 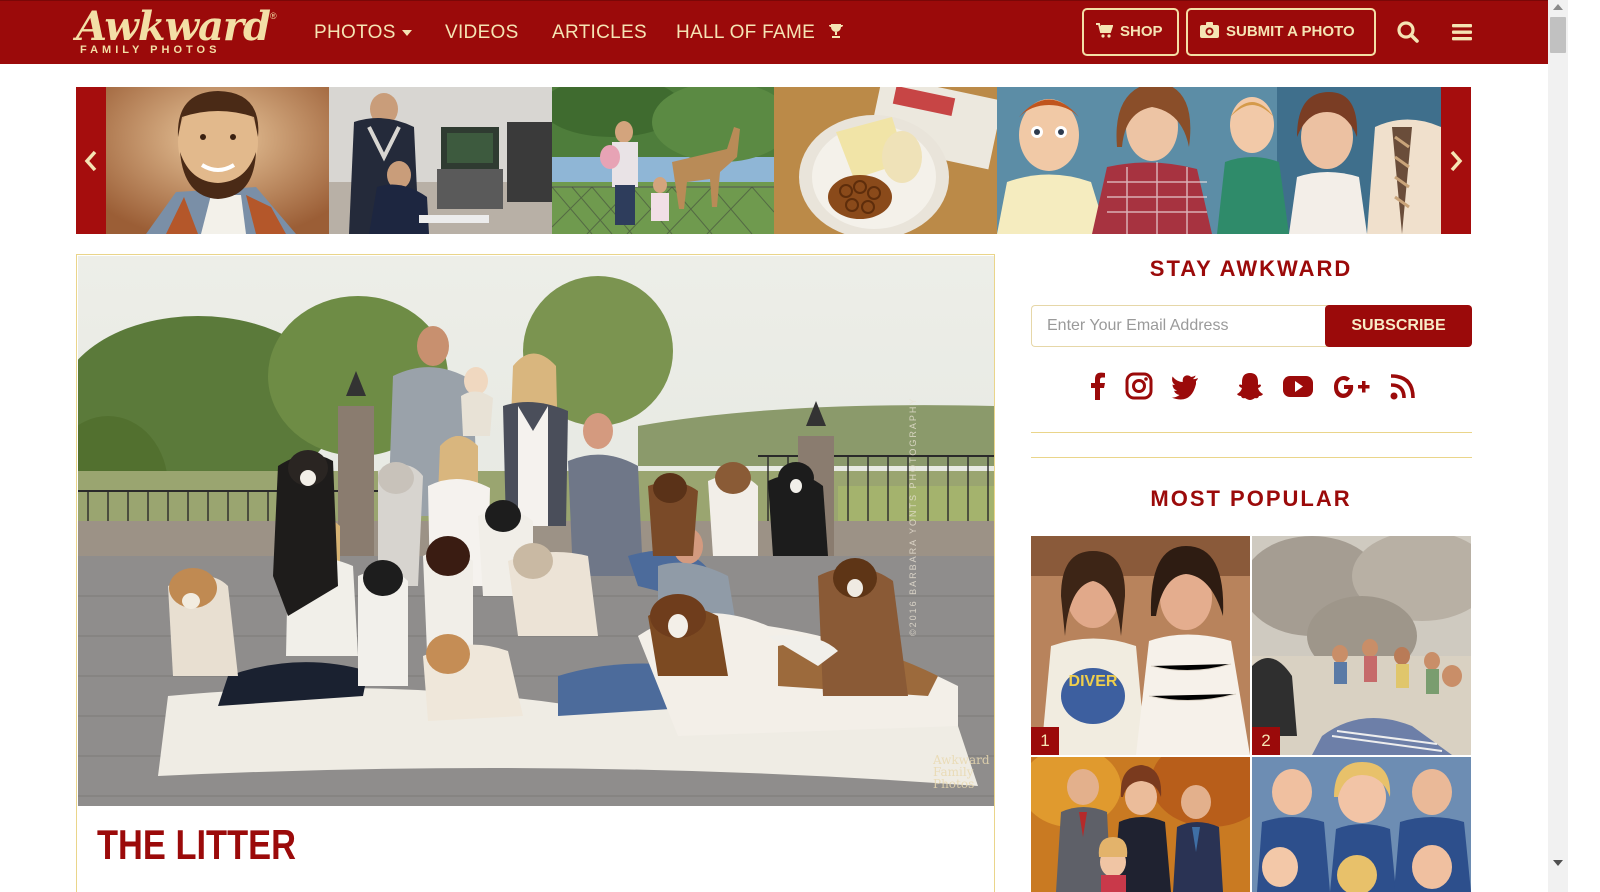 What do you see at coordinates (1266, 741) in the screenshot?
I see `popular-rank-badge: 2` at bounding box center [1266, 741].